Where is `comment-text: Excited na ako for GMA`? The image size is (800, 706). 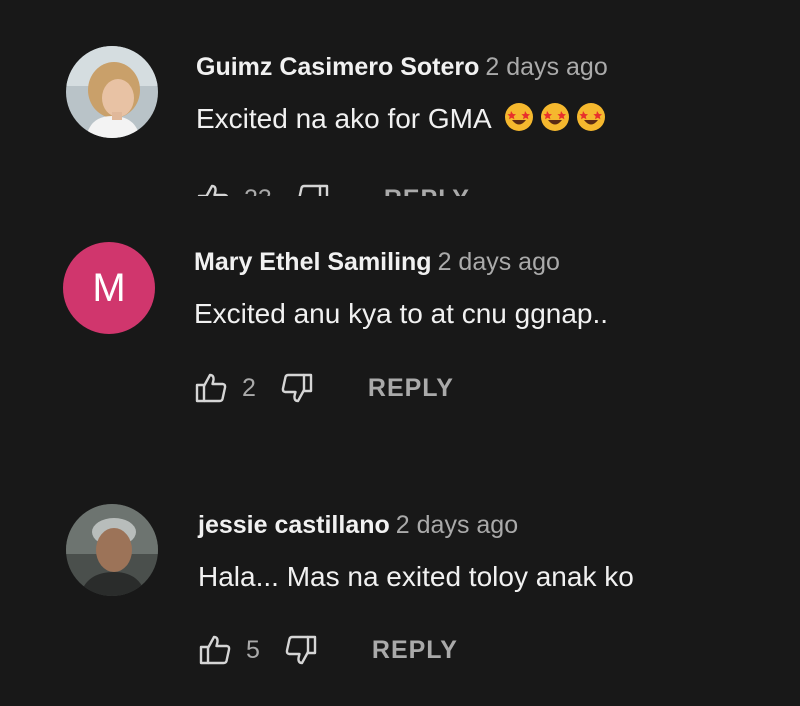 comment-text: Excited na ako for GMA is located at coordinates (401, 121).